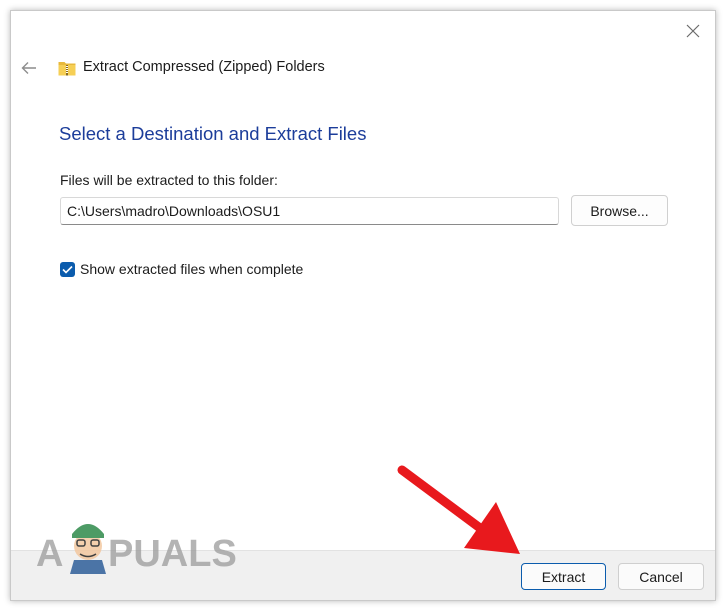 Image resolution: width=727 pixels, height=613 pixels. What do you see at coordinates (309, 211) in the screenshot?
I see `destination-path-input` at bounding box center [309, 211].